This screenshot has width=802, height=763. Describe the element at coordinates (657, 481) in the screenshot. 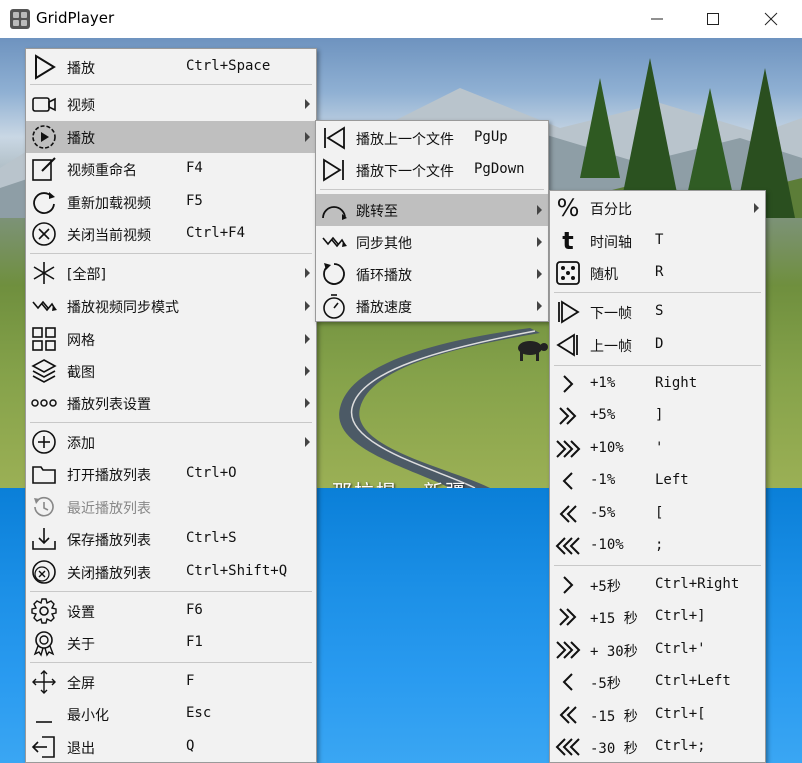

I see `menu-item-seek-minus-1-percent: -1% Left` at that location.